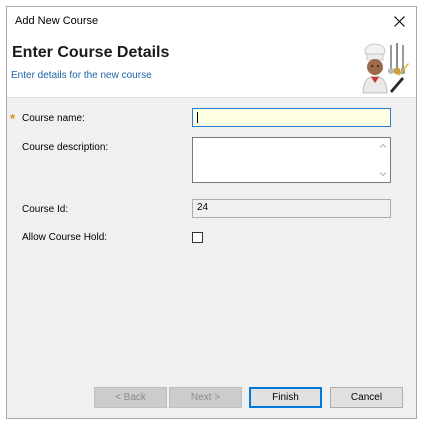 The height and width of the screenshot is (425, 425). I want to click on allow-course-hold-checkbox, so click(197, 237).